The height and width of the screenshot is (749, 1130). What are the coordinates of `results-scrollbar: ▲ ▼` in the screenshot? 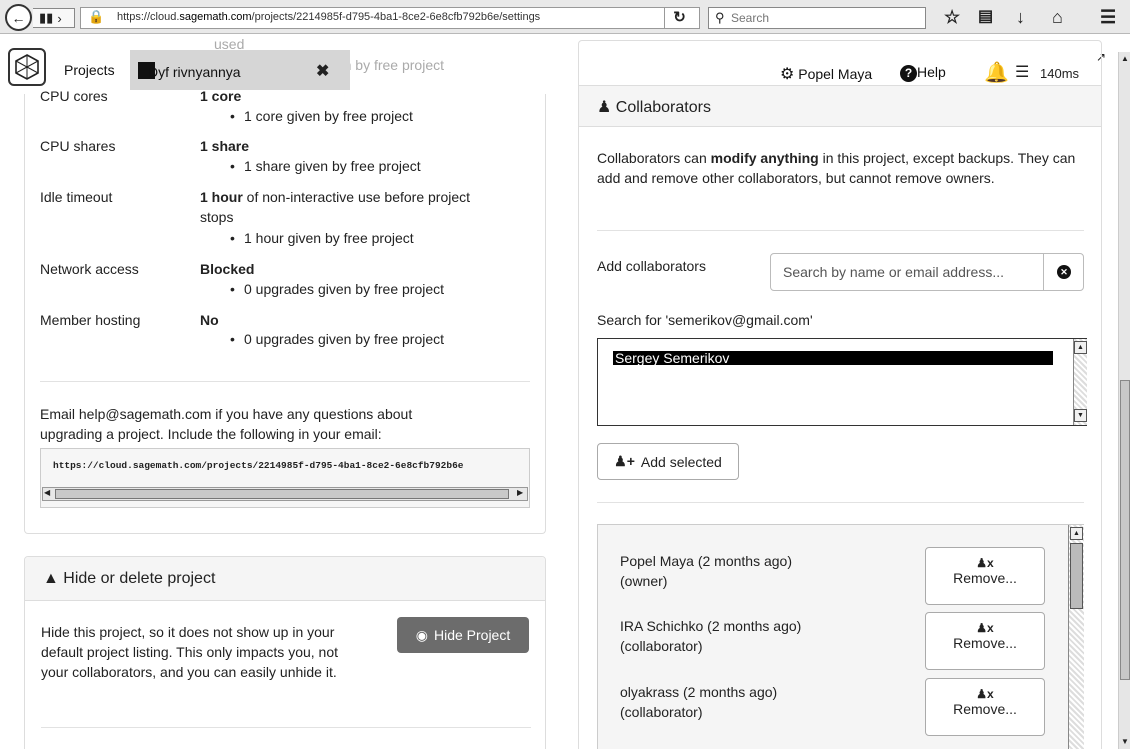 It's located at (1080, 382).